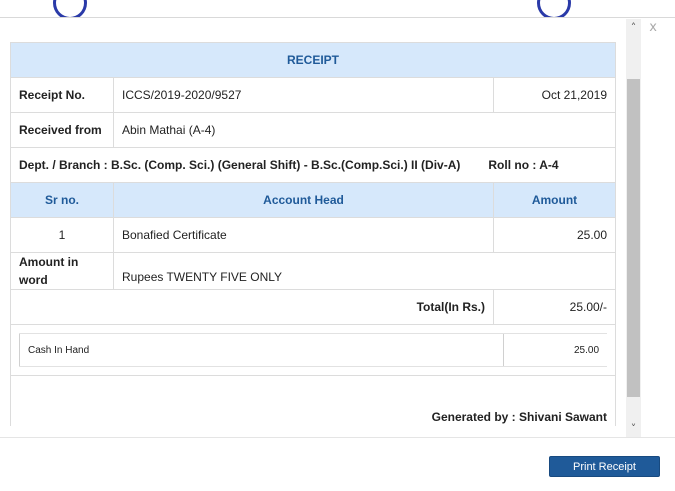 This screenshot has width=675, height=491. I want to click on amount-in-word-row: Amount in word Rupees TWENTY FIVE ONLY, so click(313, 271).